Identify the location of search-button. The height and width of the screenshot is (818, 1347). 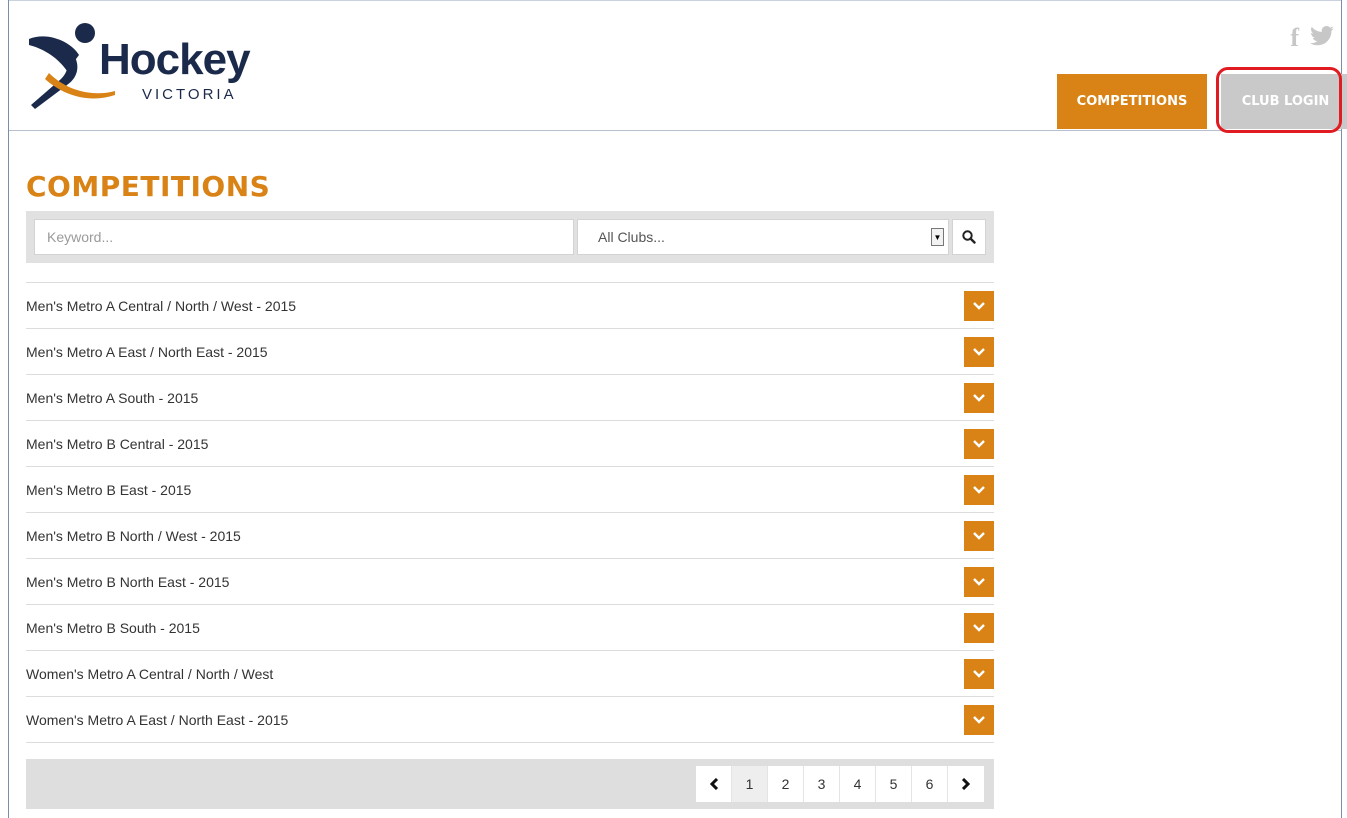
(969, 237).